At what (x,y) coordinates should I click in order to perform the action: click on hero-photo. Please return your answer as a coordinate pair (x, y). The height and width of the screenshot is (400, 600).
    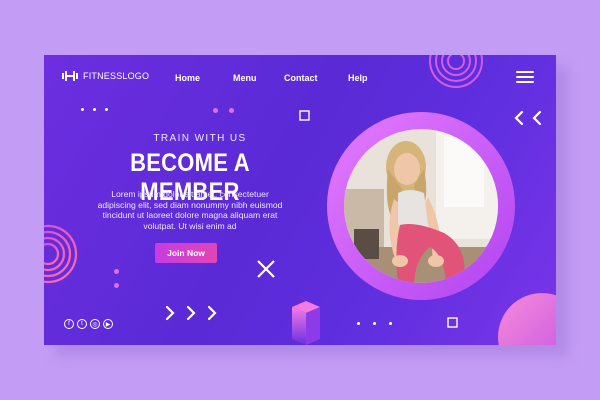
    Looking at the image, I should click on (421, 206).